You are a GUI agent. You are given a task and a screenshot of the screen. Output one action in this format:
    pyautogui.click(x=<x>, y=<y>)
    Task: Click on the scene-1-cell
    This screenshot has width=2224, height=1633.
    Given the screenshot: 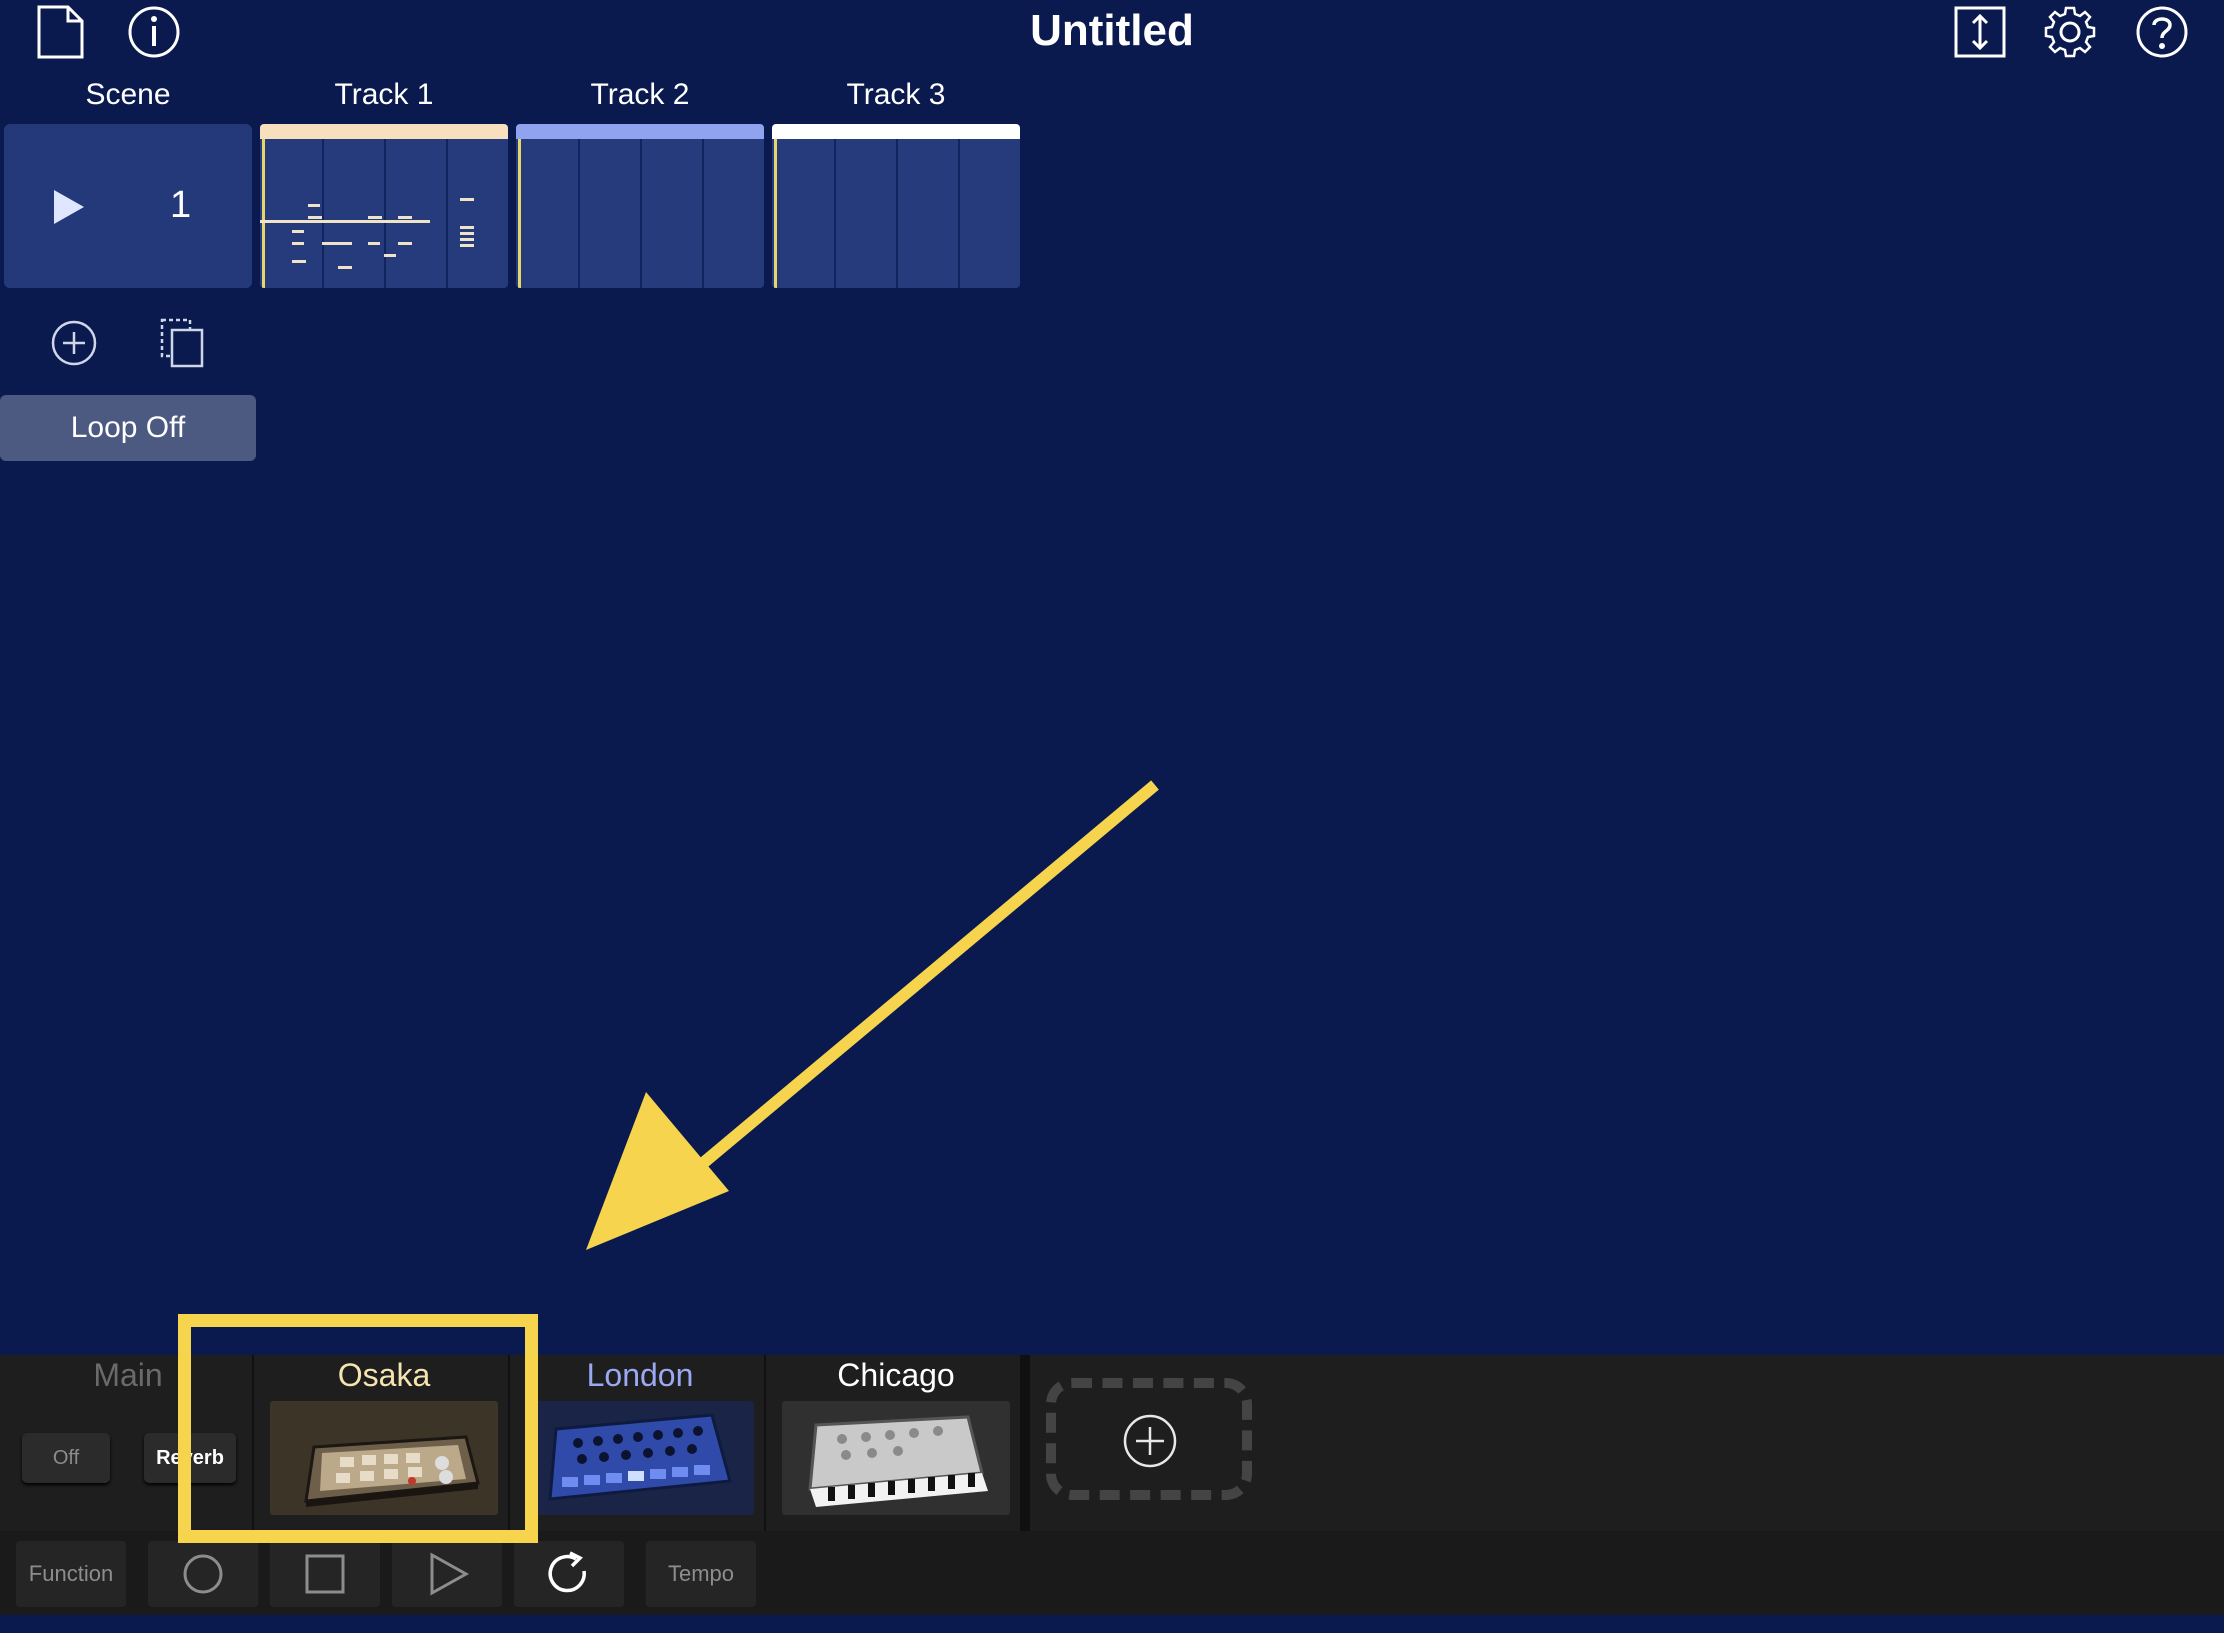 What is the action you would take?
    pyautogui.click(x=128, y=206)
    